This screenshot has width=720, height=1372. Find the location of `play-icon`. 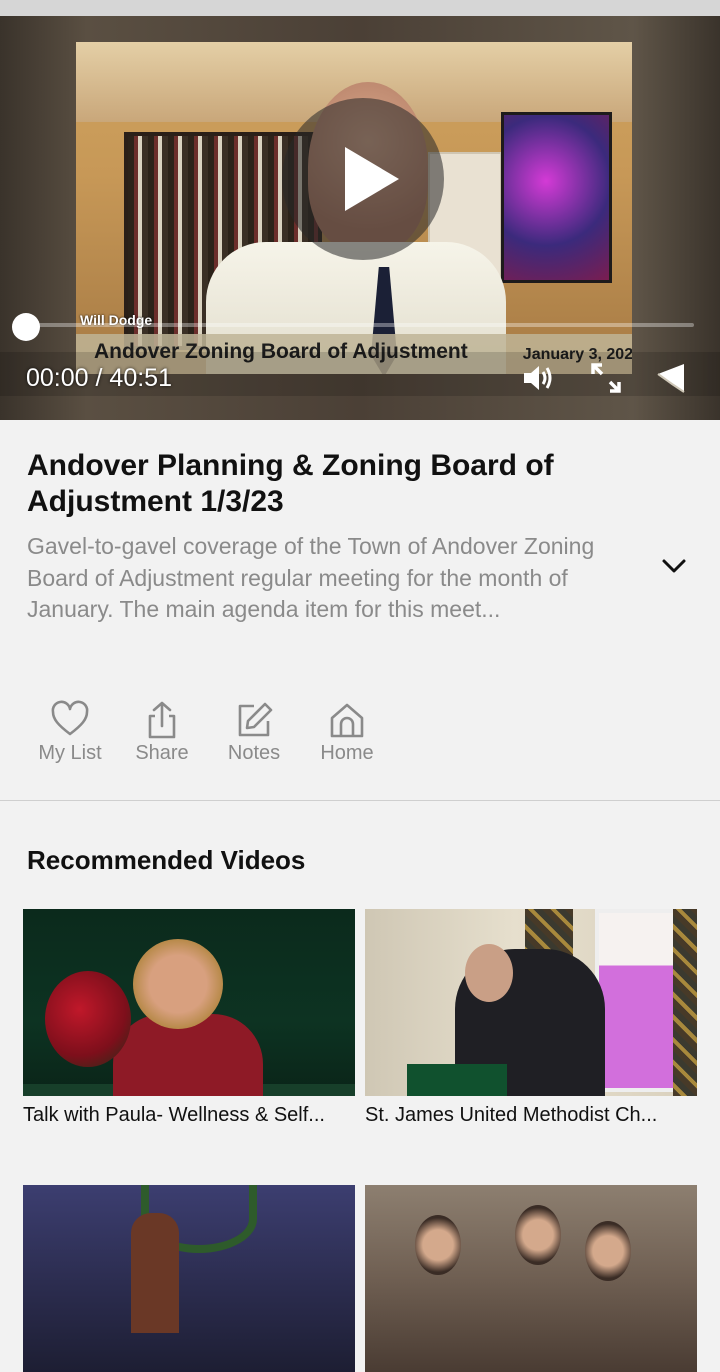

play-icon is located at coordinates (372, 179).